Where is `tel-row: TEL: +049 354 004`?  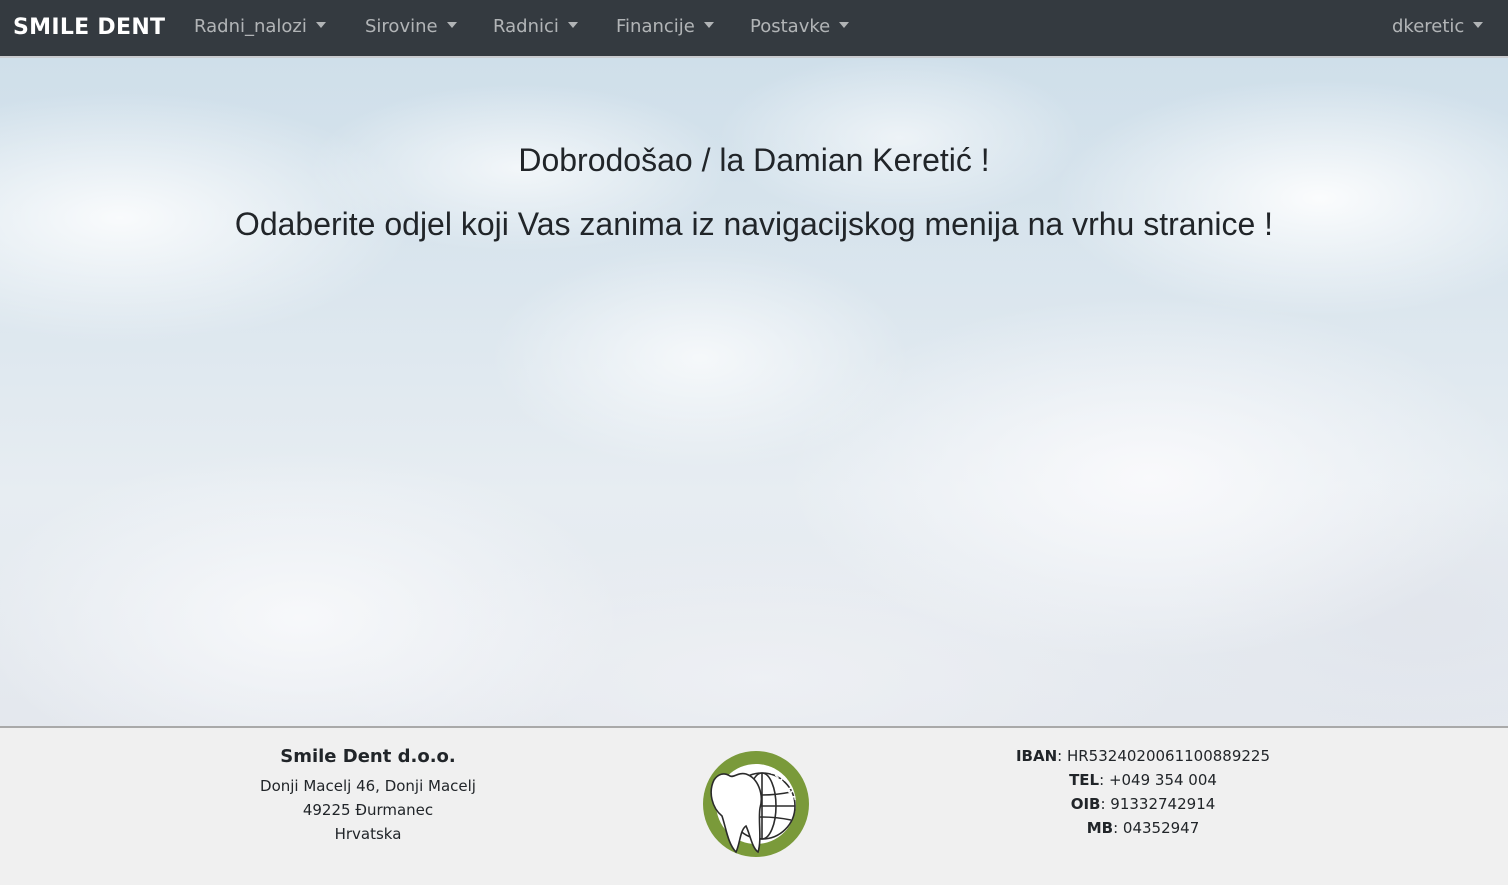 tel-row: TEL: +049 354 004 is located at coordinates (1143, 780).